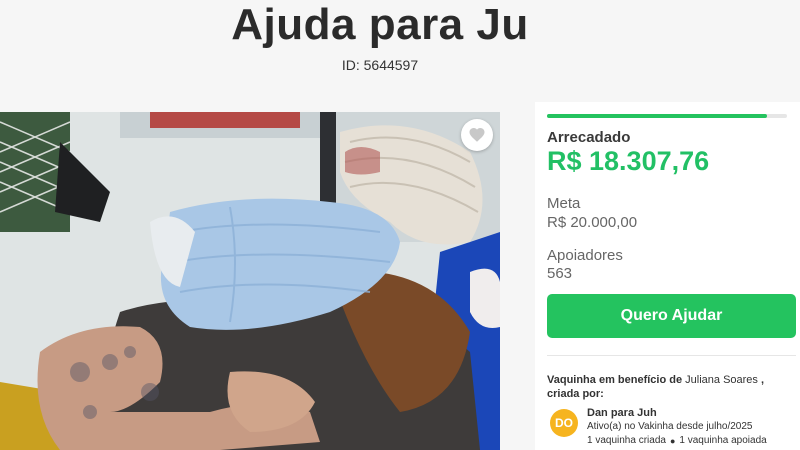 The height and width of the screenshot is (450, 800). Describe the element at coordinates (615, 380) in the screenshot. I see `benefit-prefix: Vaquinha em benefício de` at that location.